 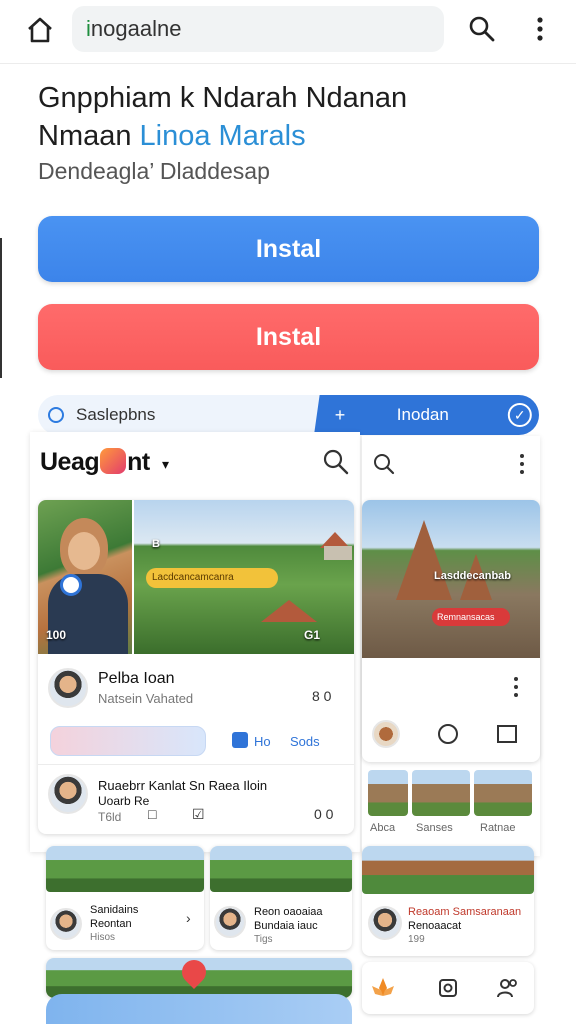 I want to click on segment-right-label: Inodan, so click(x=422, y=414).